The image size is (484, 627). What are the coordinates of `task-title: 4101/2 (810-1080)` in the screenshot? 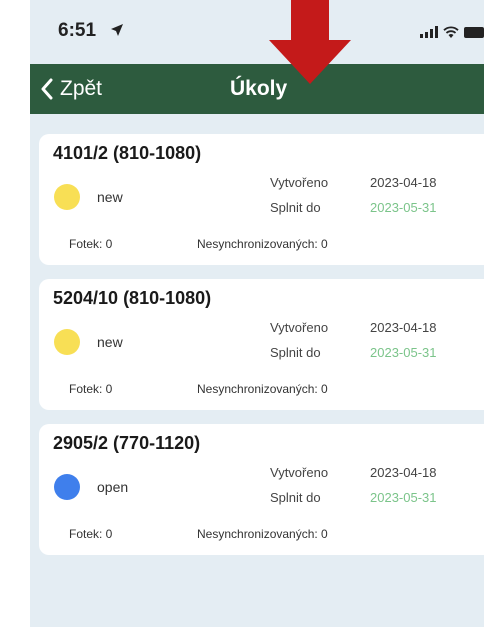 It's located at (127, 153).